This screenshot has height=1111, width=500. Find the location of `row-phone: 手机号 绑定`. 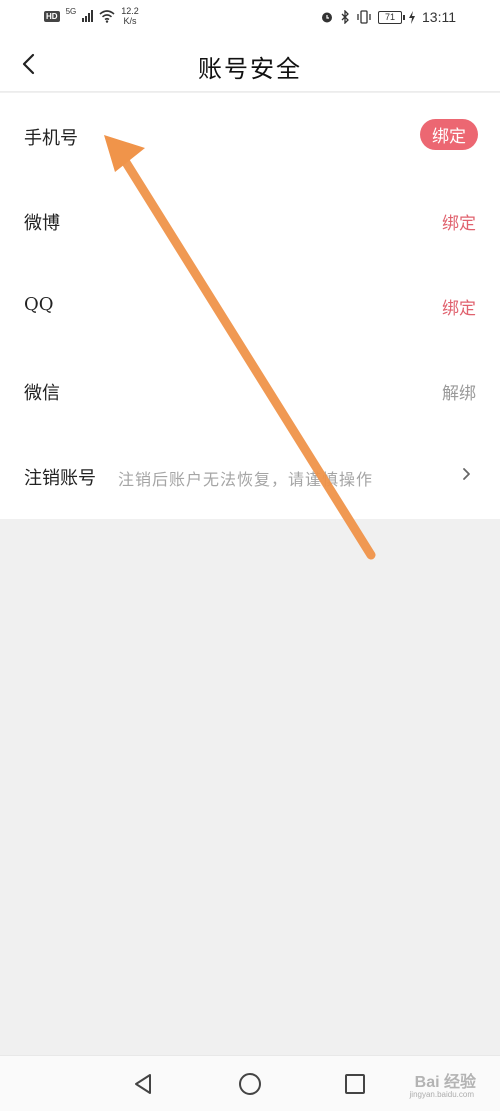

row-phone: 手机号 绑定 is located at coordinates (250, 135).